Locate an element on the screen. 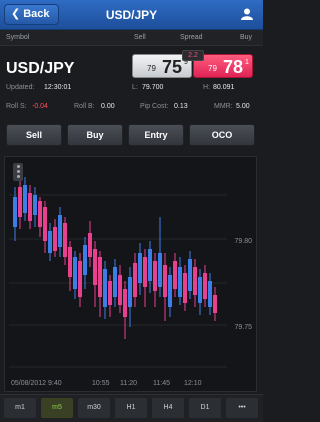 Image resolution: width=320 pixels, height=422 pixels. time-axis-label: 05/08/2012 9:40 is located at coordinates (36, 383).